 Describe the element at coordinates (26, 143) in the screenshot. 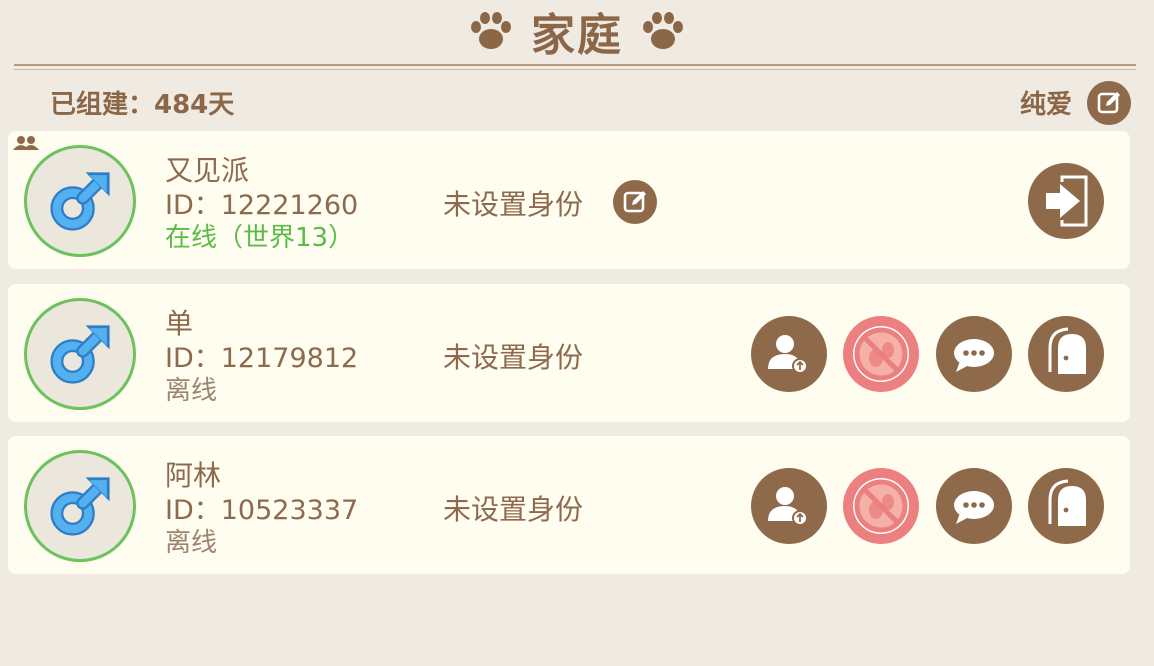

I see `group-icon` at that location.